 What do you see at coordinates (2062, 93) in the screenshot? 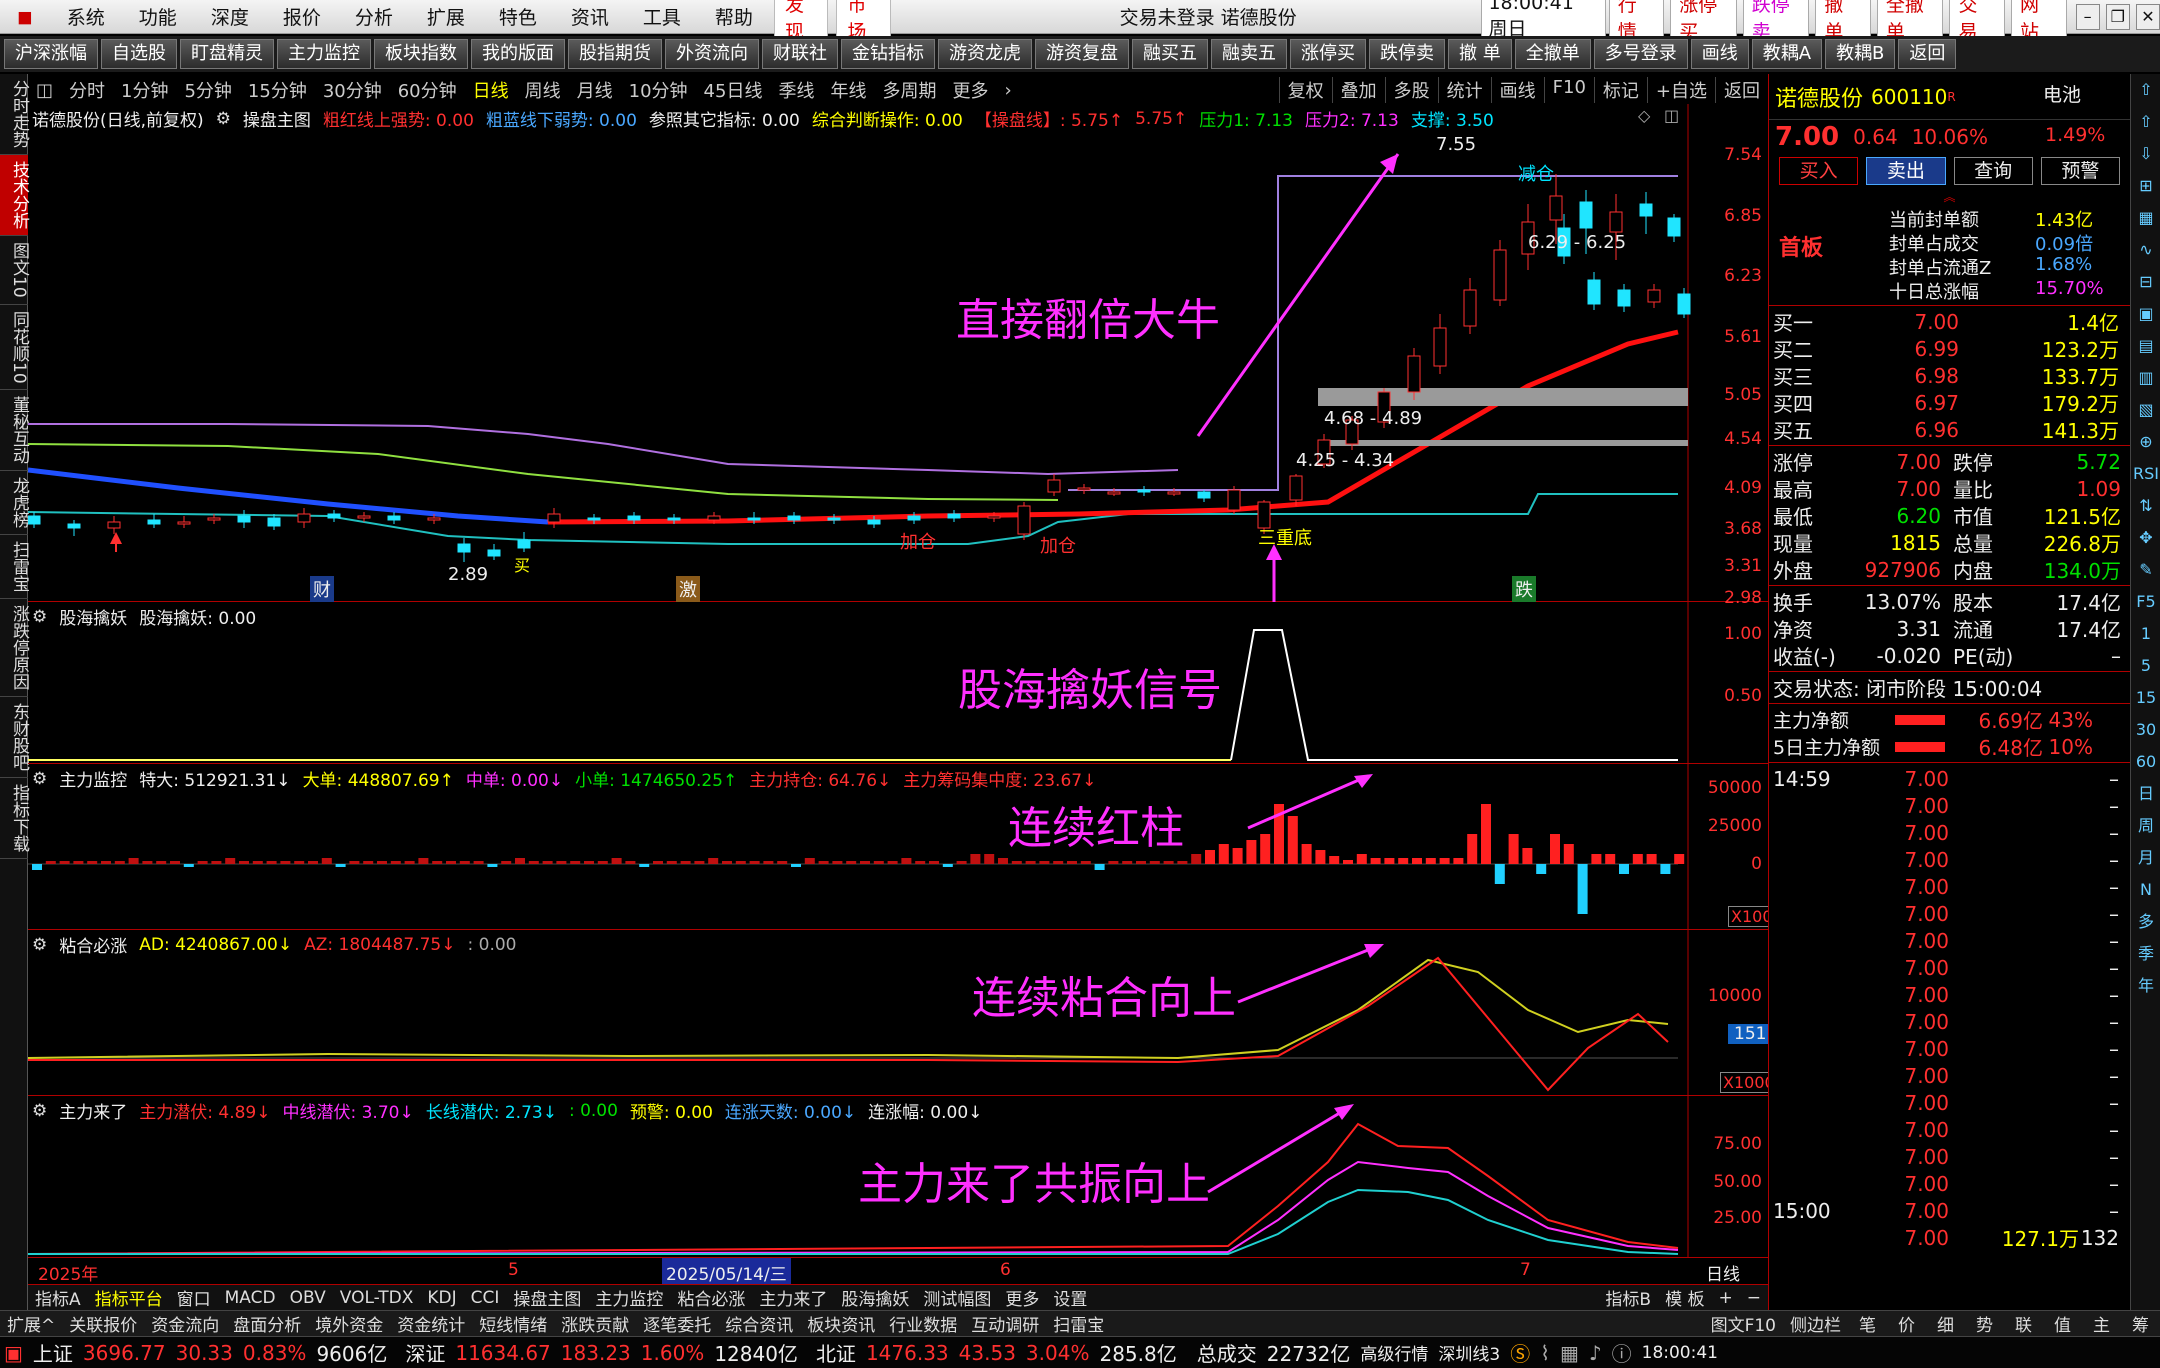
I see `sector-name: 电池` at bounding box center [2062, 93].